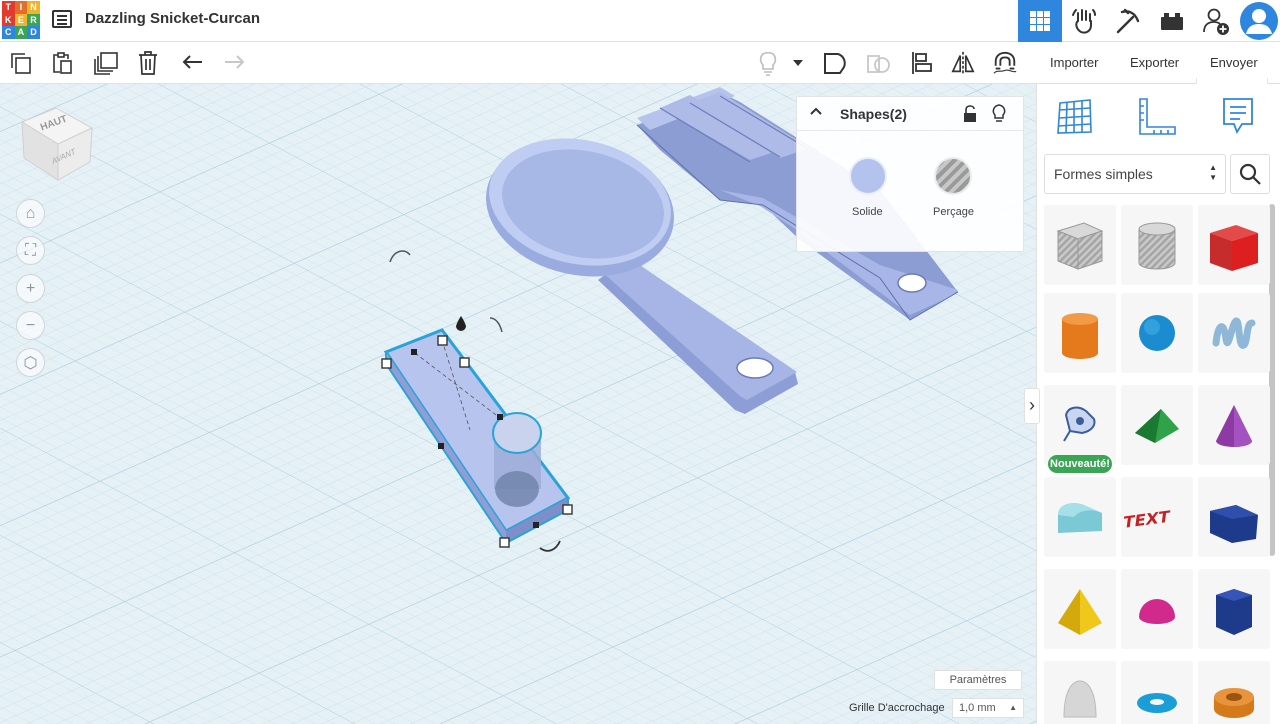 The width and height of the screenshot is (1280, 724). What do you see at coordinates (234, 63) in the screenshot?
I see `redo-icon` at bounding box center [234, 63].